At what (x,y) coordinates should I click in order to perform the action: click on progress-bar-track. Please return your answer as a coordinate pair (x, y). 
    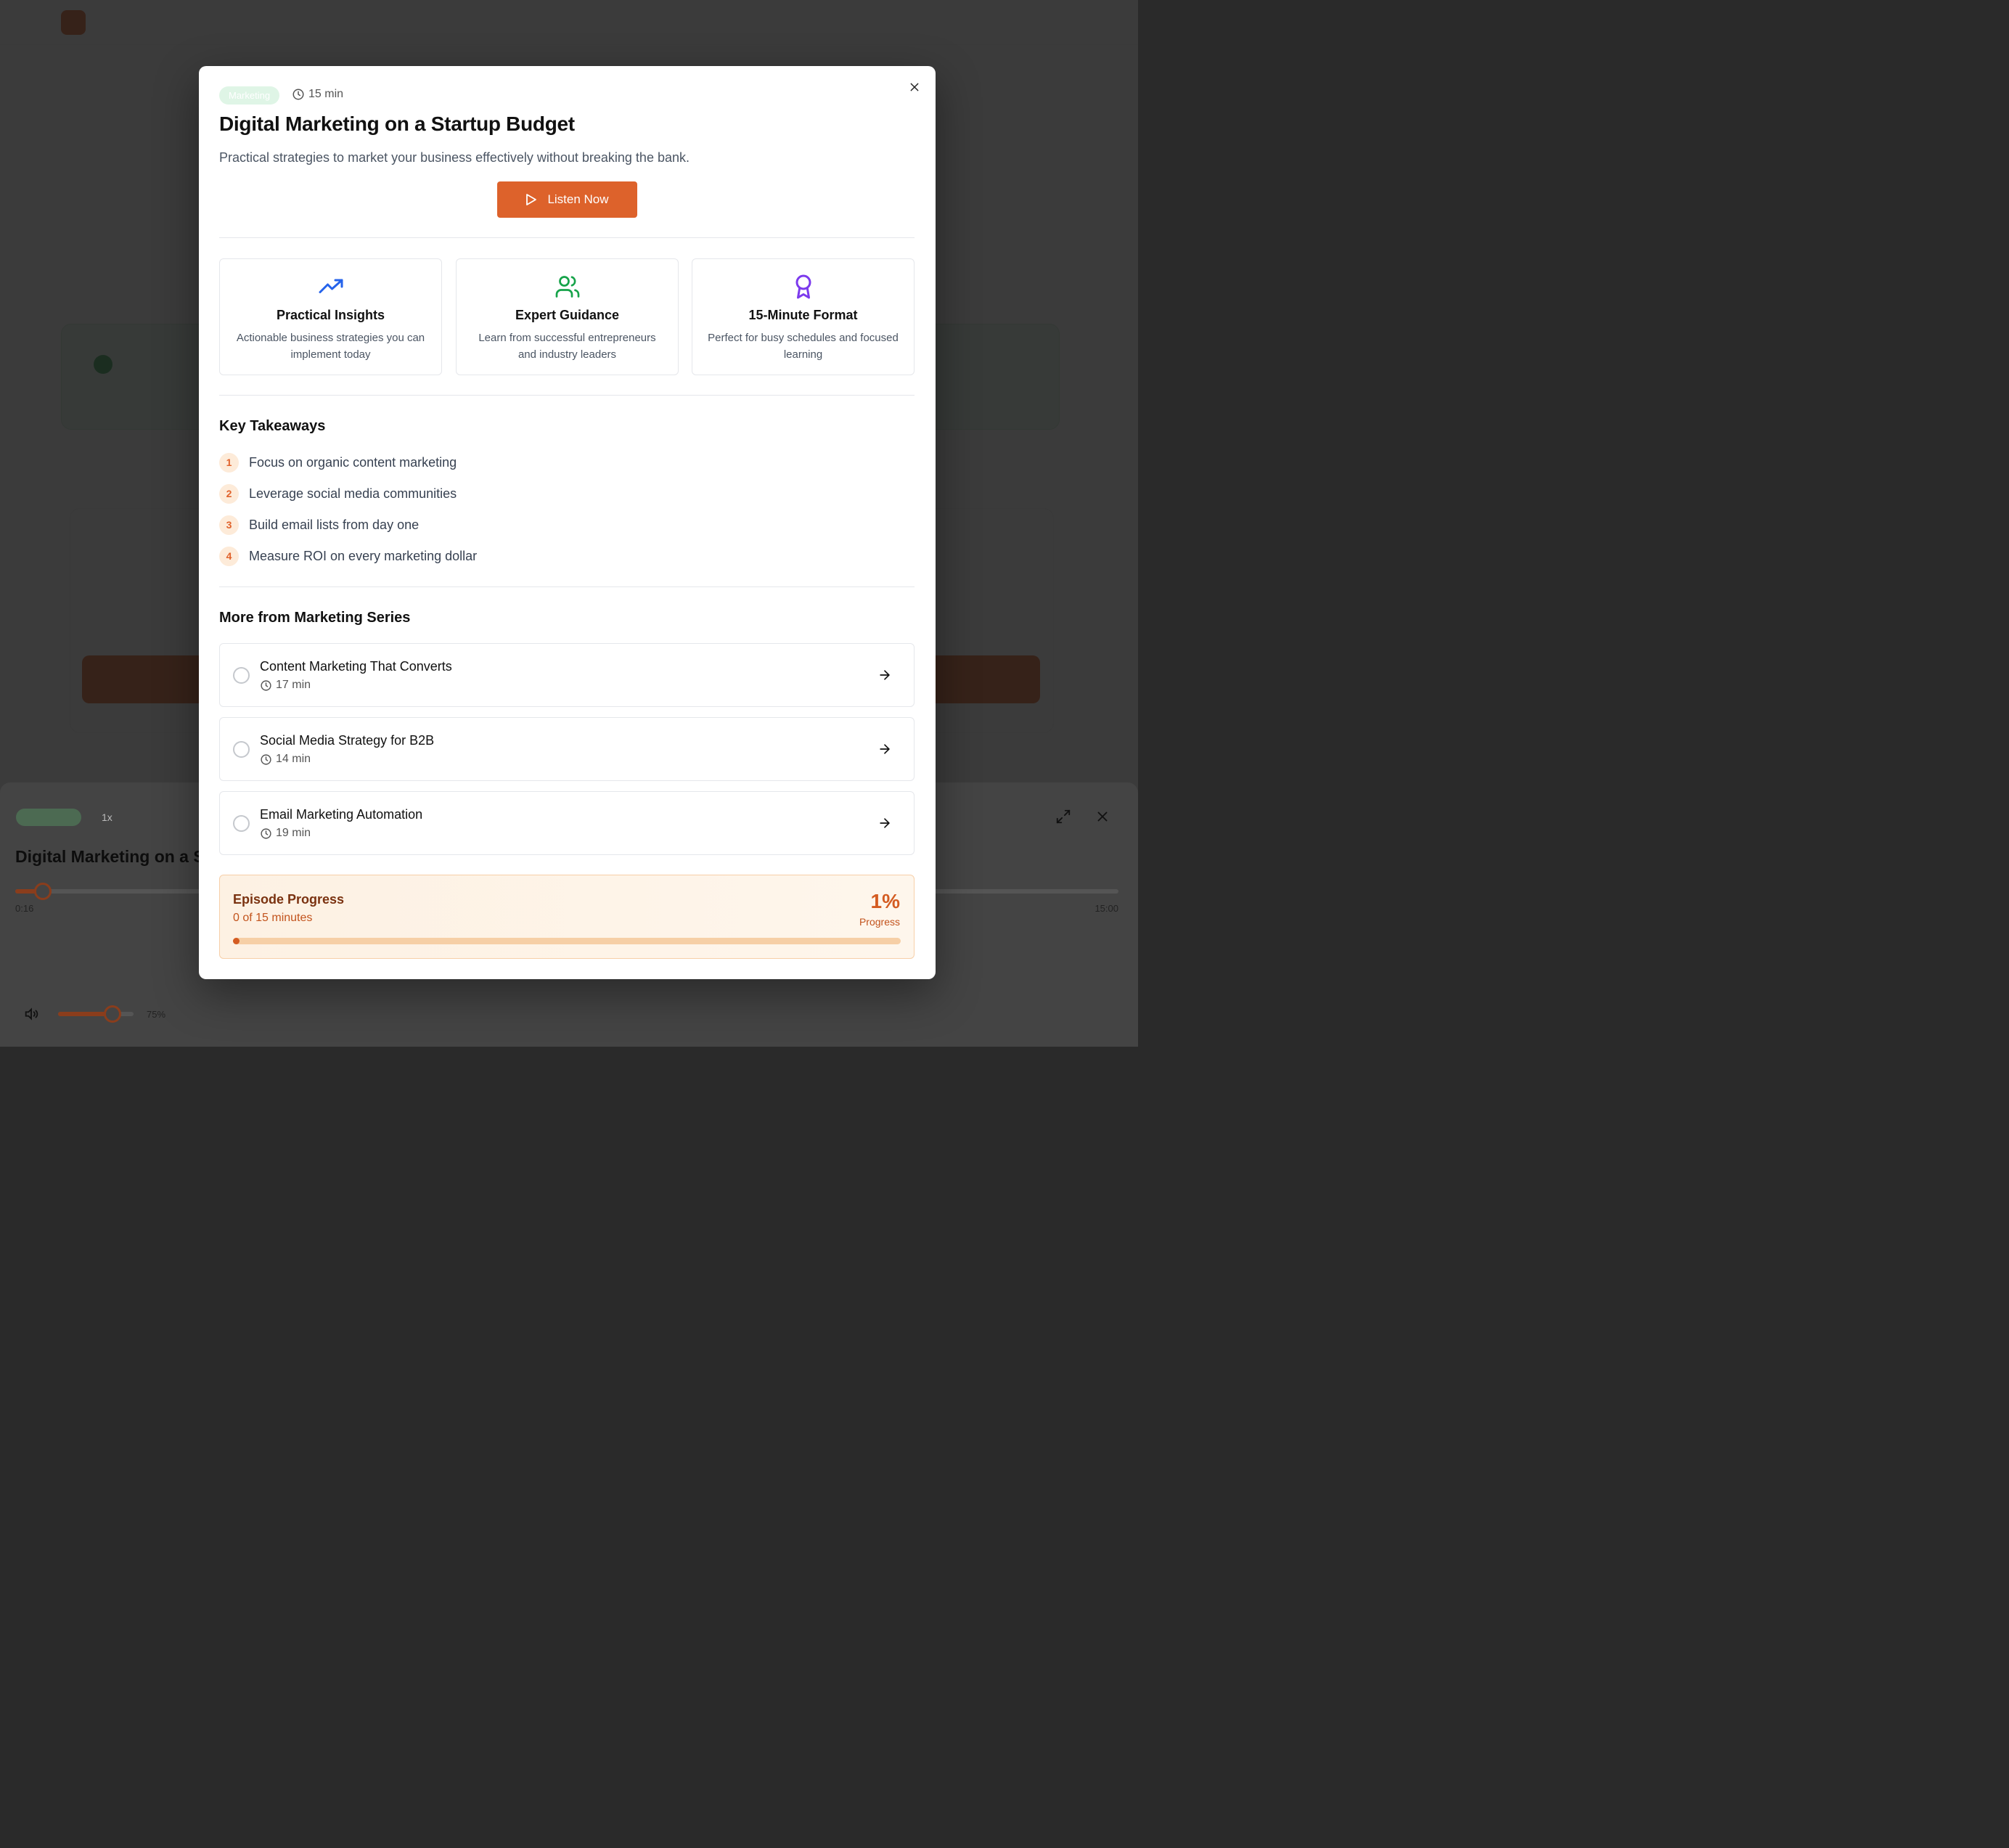
    Looking at the image, I should click on (567, 941).